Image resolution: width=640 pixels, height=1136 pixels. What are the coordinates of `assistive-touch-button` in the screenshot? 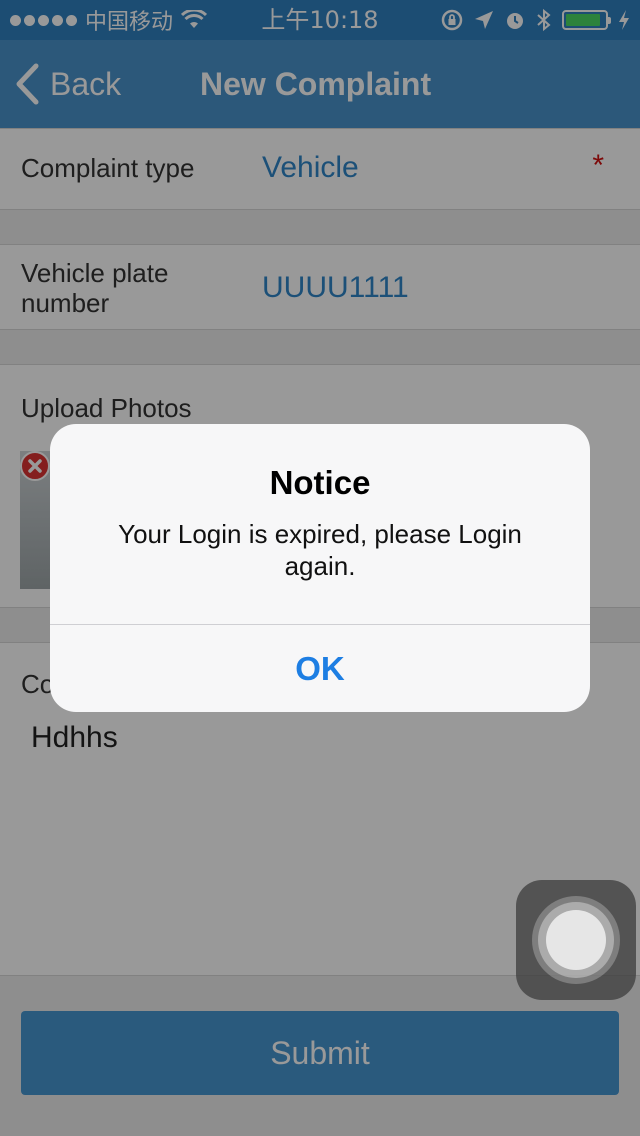 It's located at (576, 940).